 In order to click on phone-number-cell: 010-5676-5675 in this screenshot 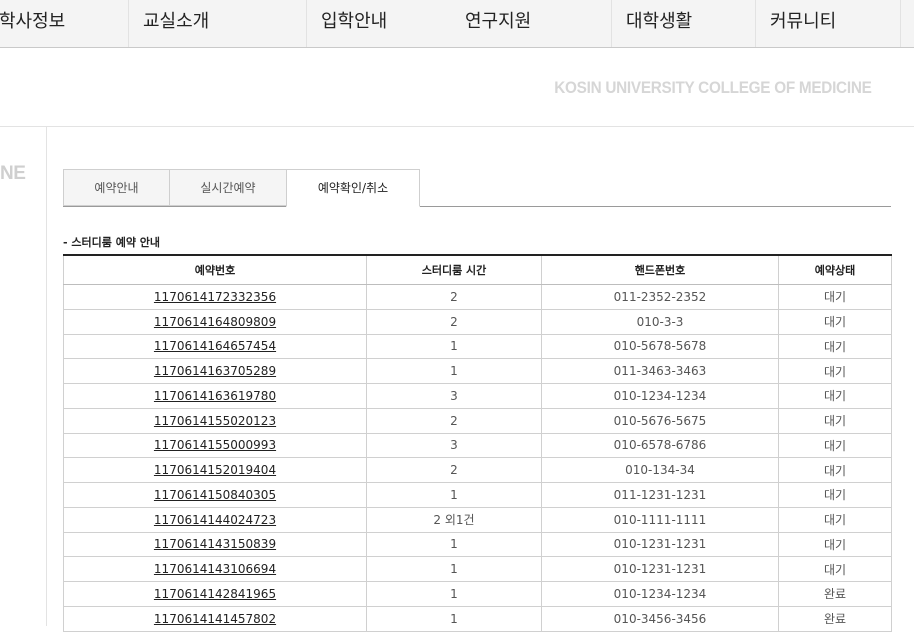, I will do `click(660, 420)`.